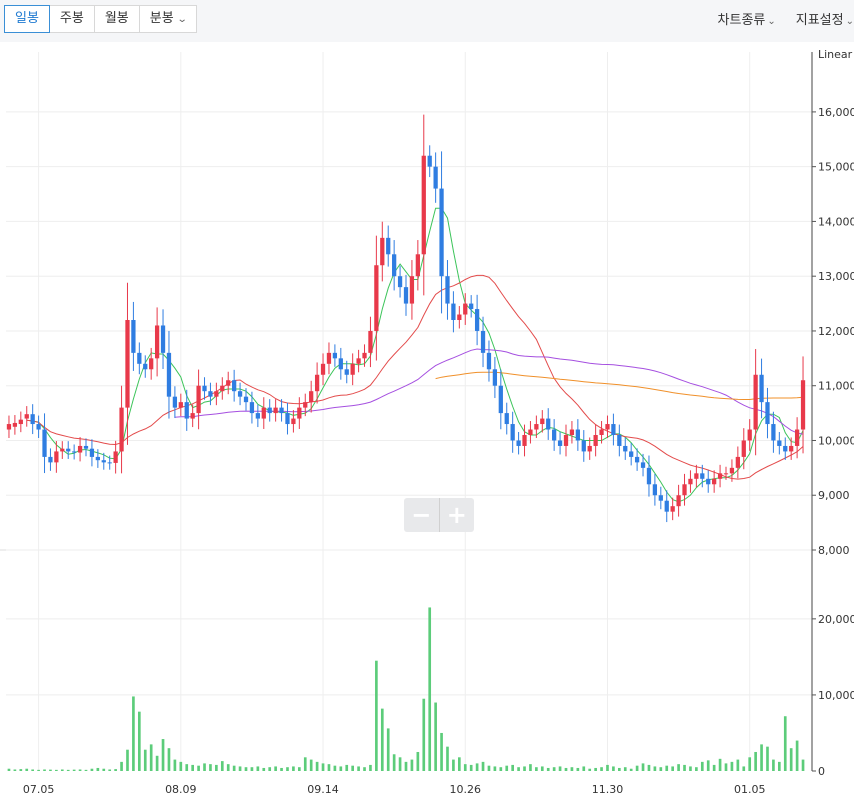 The height and width of the screenshot is (806, 854). What do you see at coordinates (747, 18) in the screenshot?
I see `chart-type-menu: 차트종류 ⌄` at bounding box center [747, 18].